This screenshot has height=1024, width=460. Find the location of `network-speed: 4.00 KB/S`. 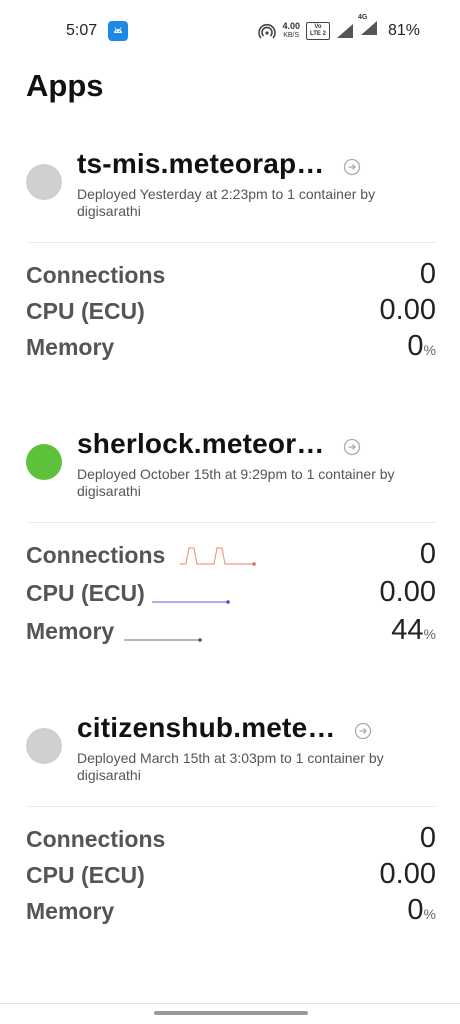

network-speed: 4.00 KB/S is located at coordinates (291, 30).